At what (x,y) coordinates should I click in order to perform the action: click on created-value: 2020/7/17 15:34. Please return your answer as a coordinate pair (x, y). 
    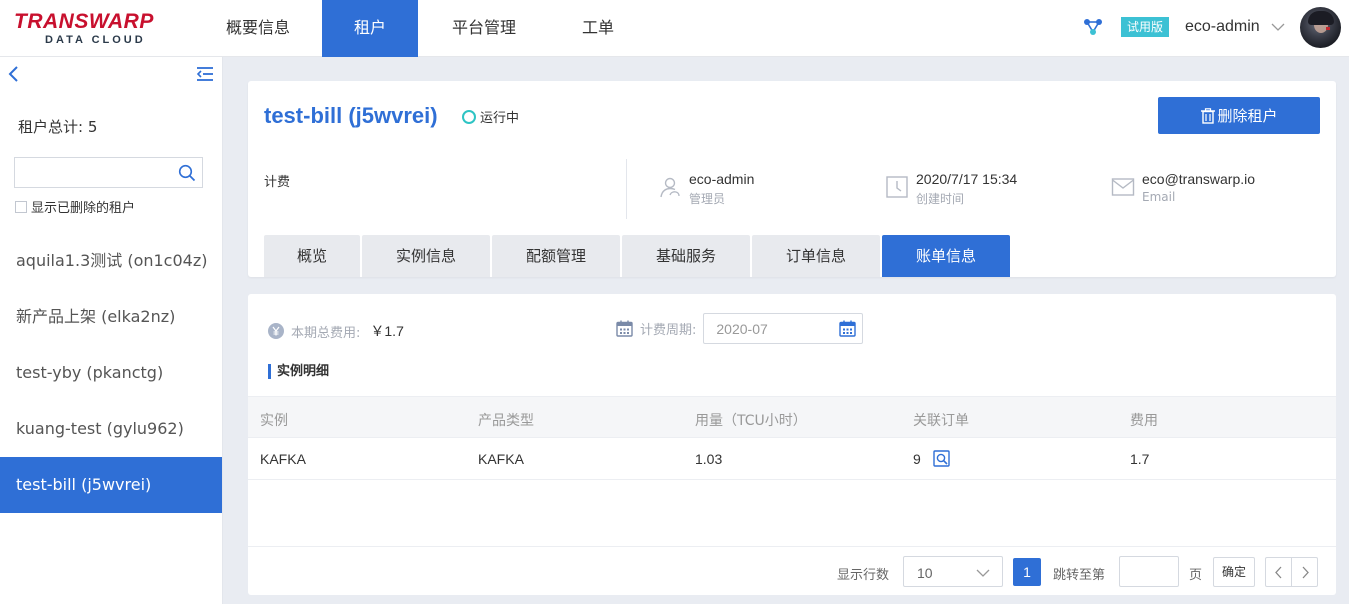
    Looking at the image, I should click on (967, 179).